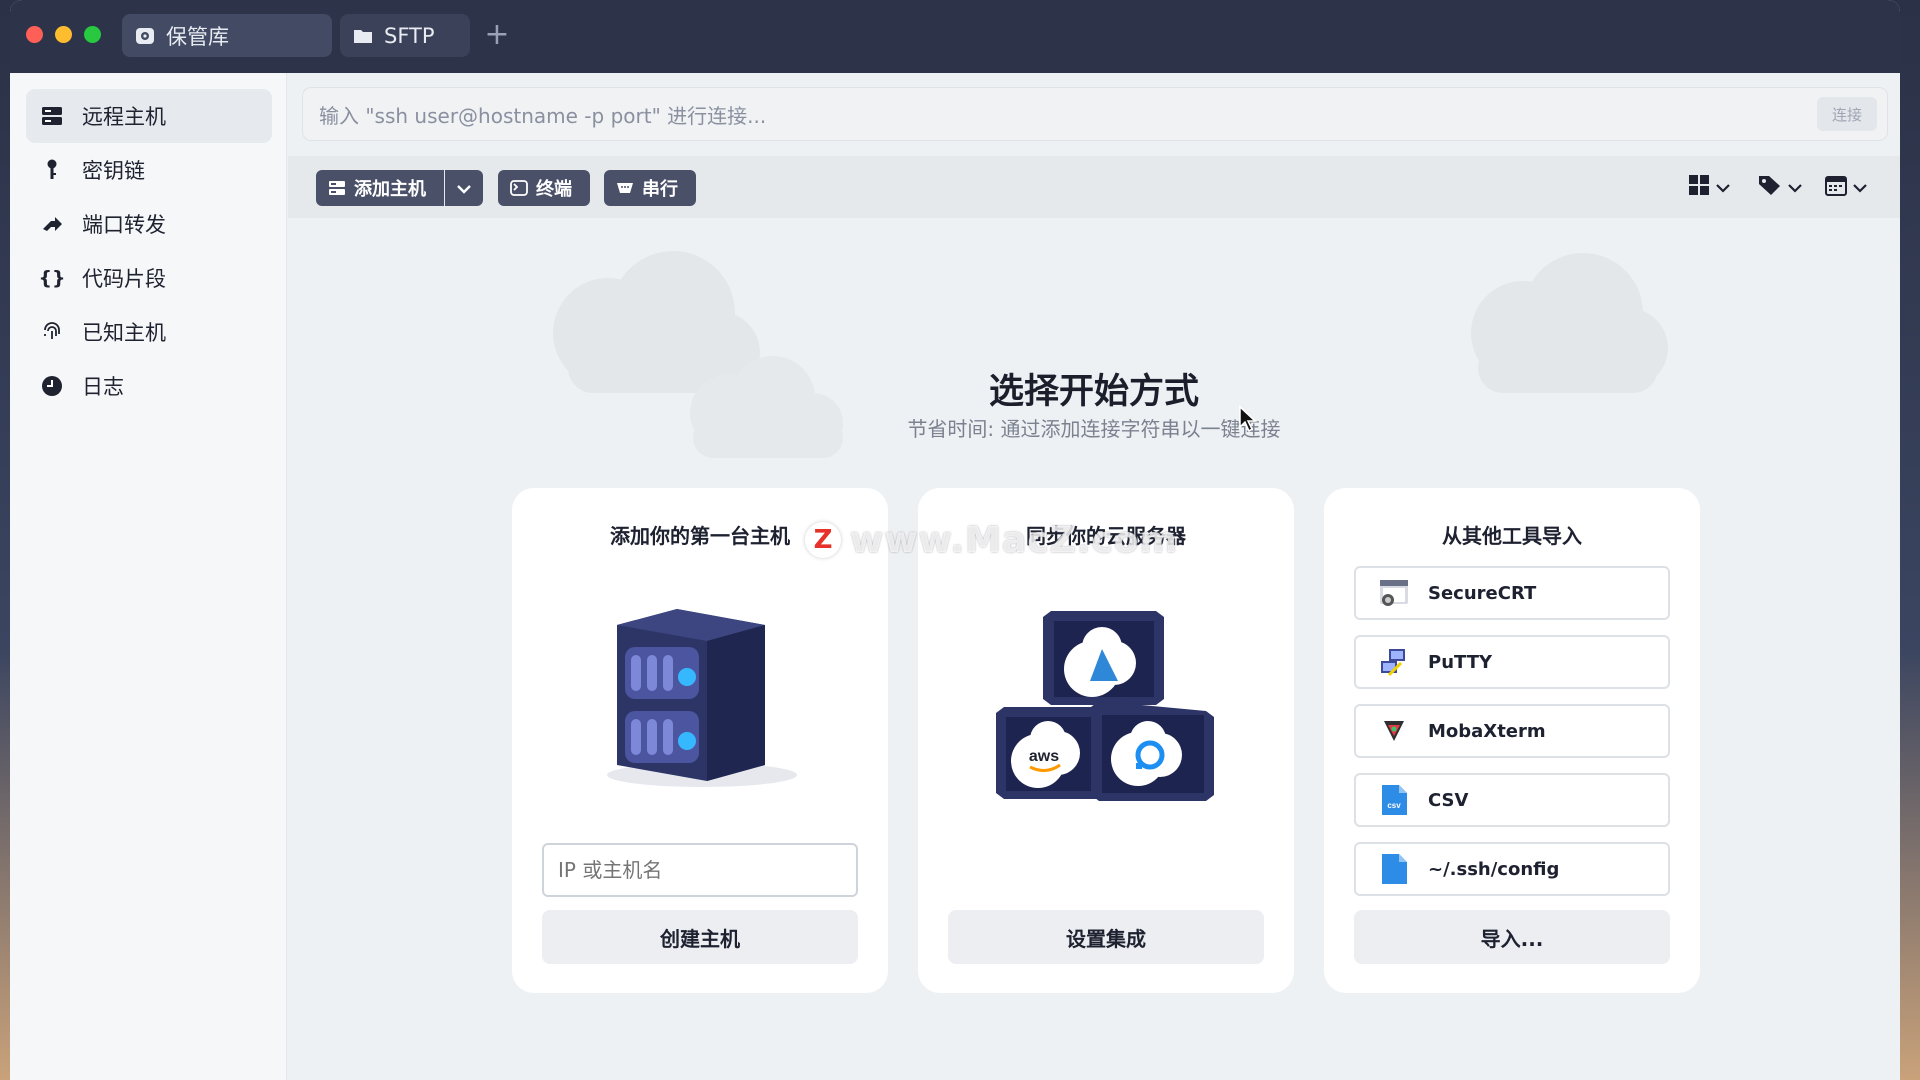 This screenshot has width=1920, height=1080. Describe the element at coordinates (34, 34) in the screenshot. I see `close-window-button` at that location.